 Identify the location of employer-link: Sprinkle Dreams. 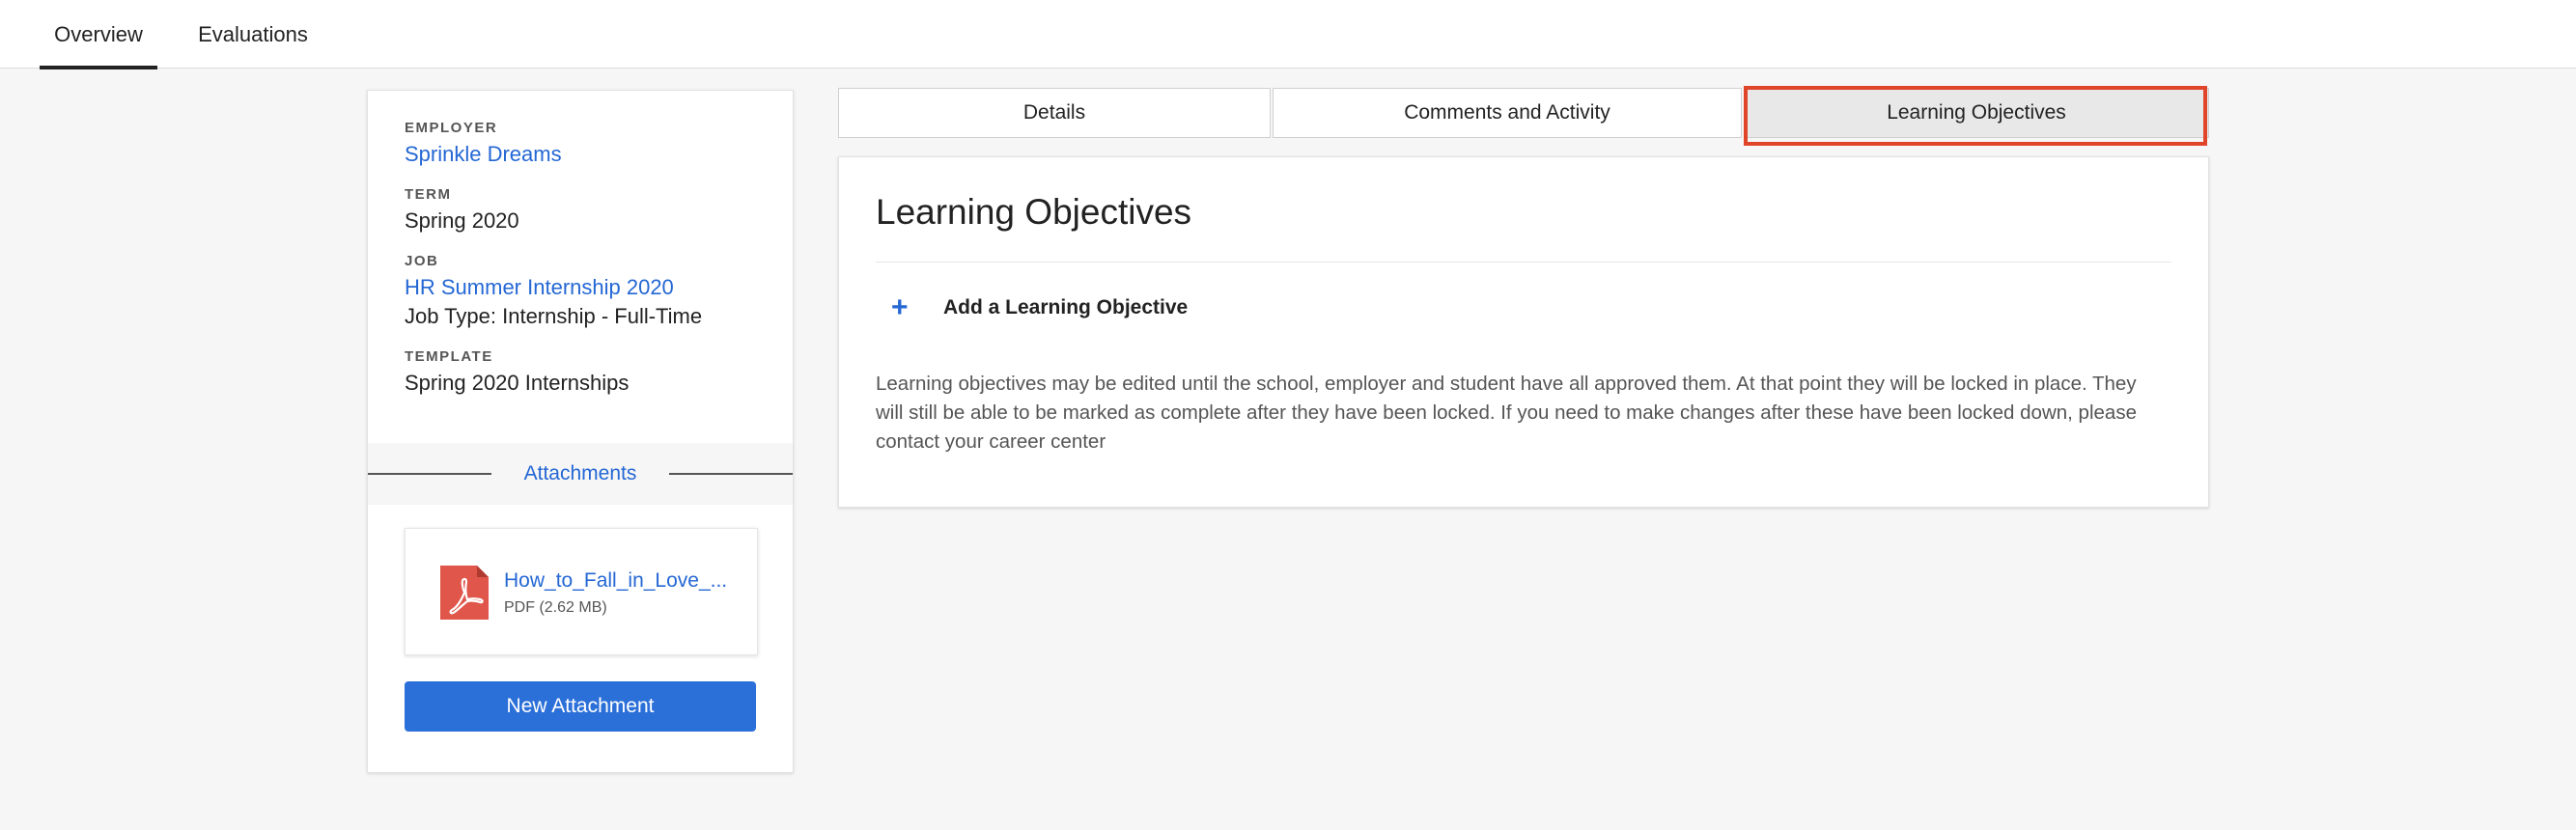
(584, 155).